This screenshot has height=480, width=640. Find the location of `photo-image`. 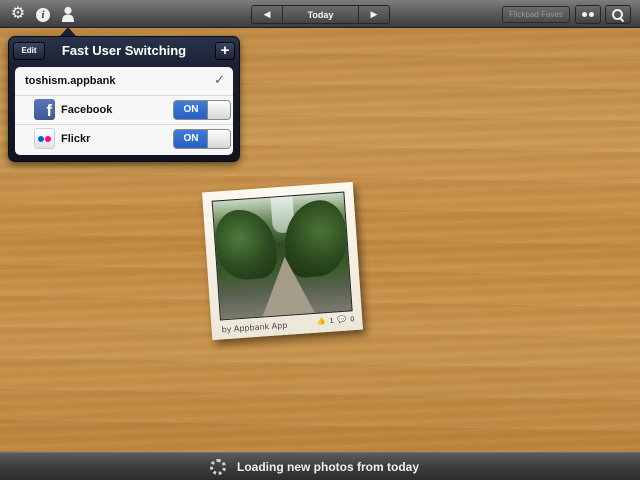

photo-image is located at coordinates (282, 256).